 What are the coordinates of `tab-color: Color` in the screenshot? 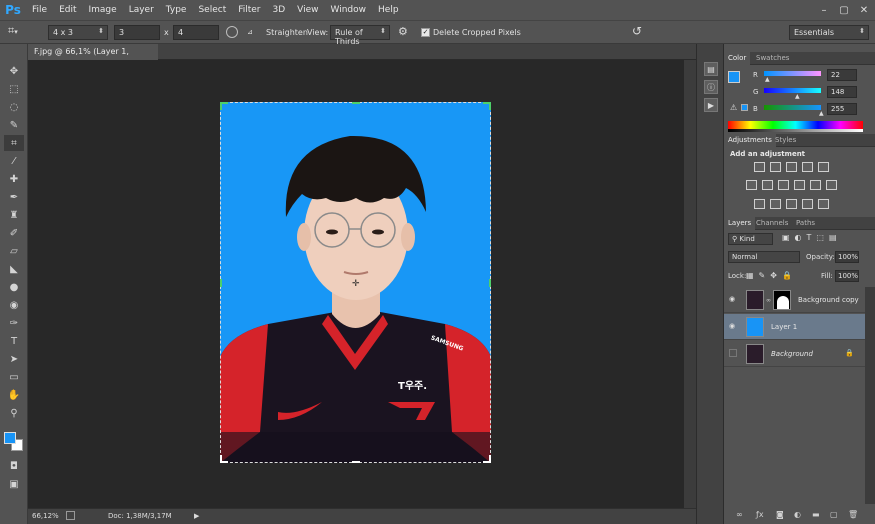 It's located at (737, 58).